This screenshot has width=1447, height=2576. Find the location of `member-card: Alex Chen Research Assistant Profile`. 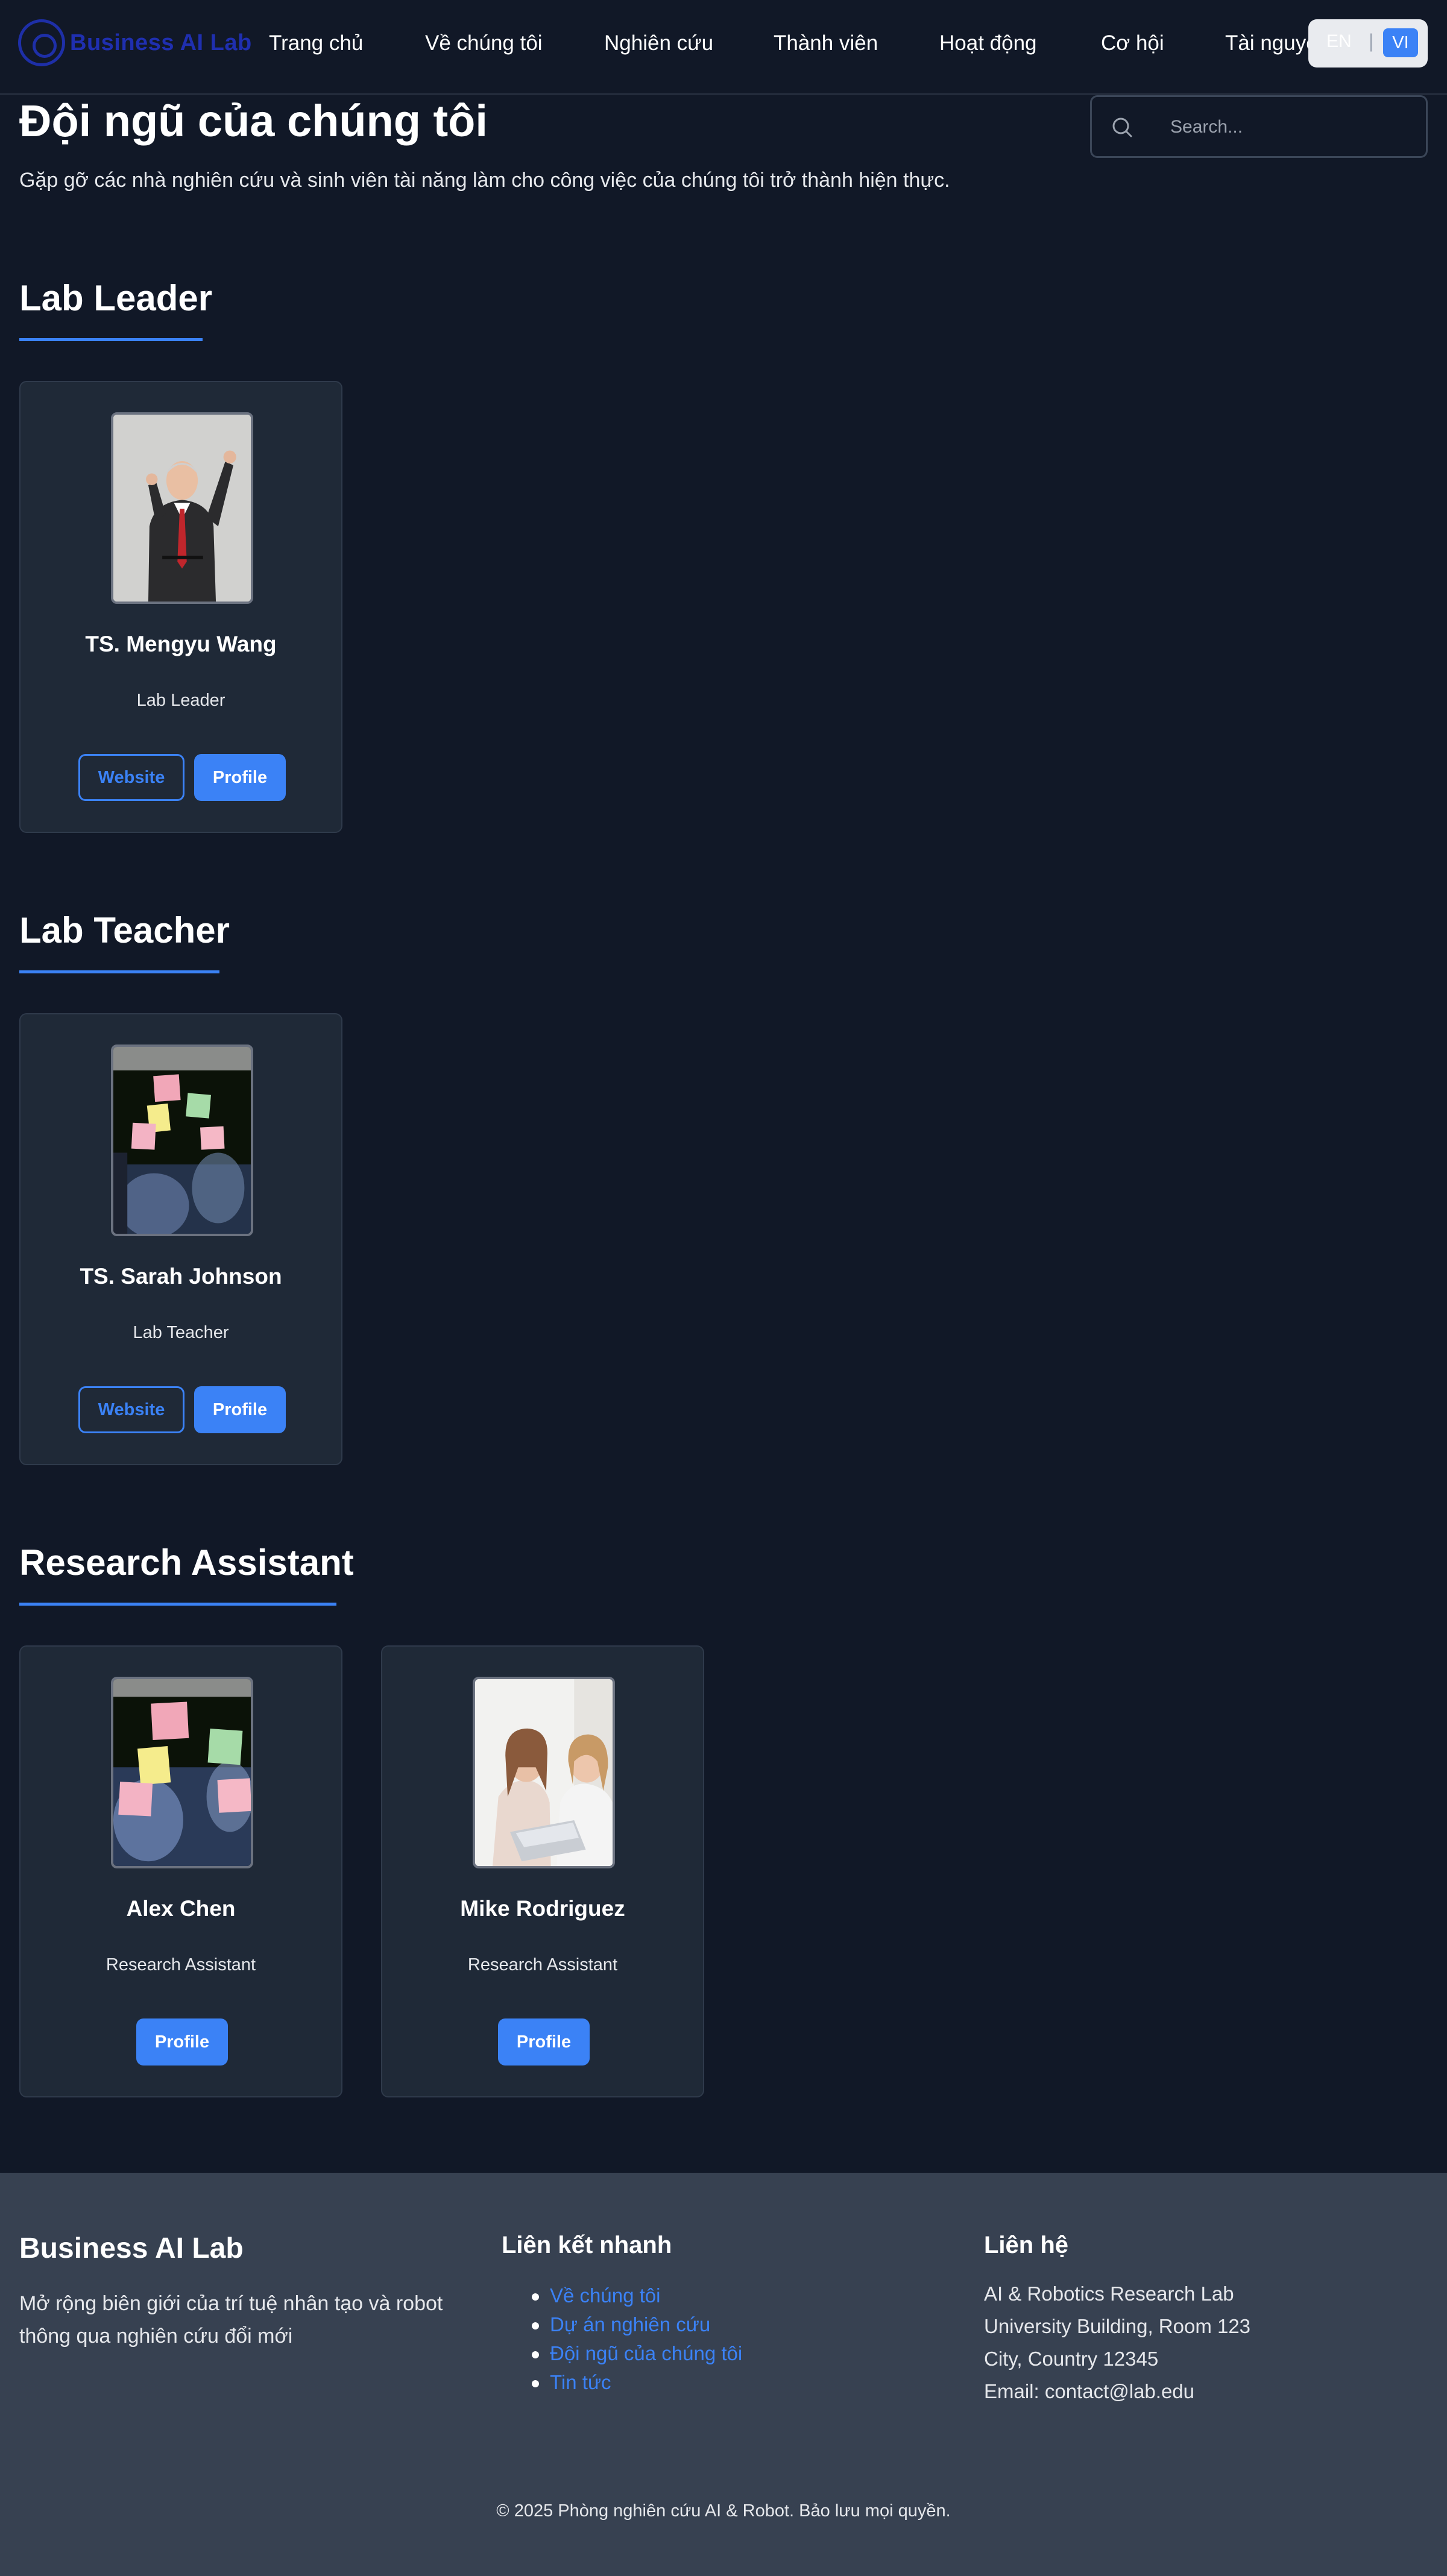

member-card: Alex Chen Research Assistant Profile is located at coordinates (180, 1871).